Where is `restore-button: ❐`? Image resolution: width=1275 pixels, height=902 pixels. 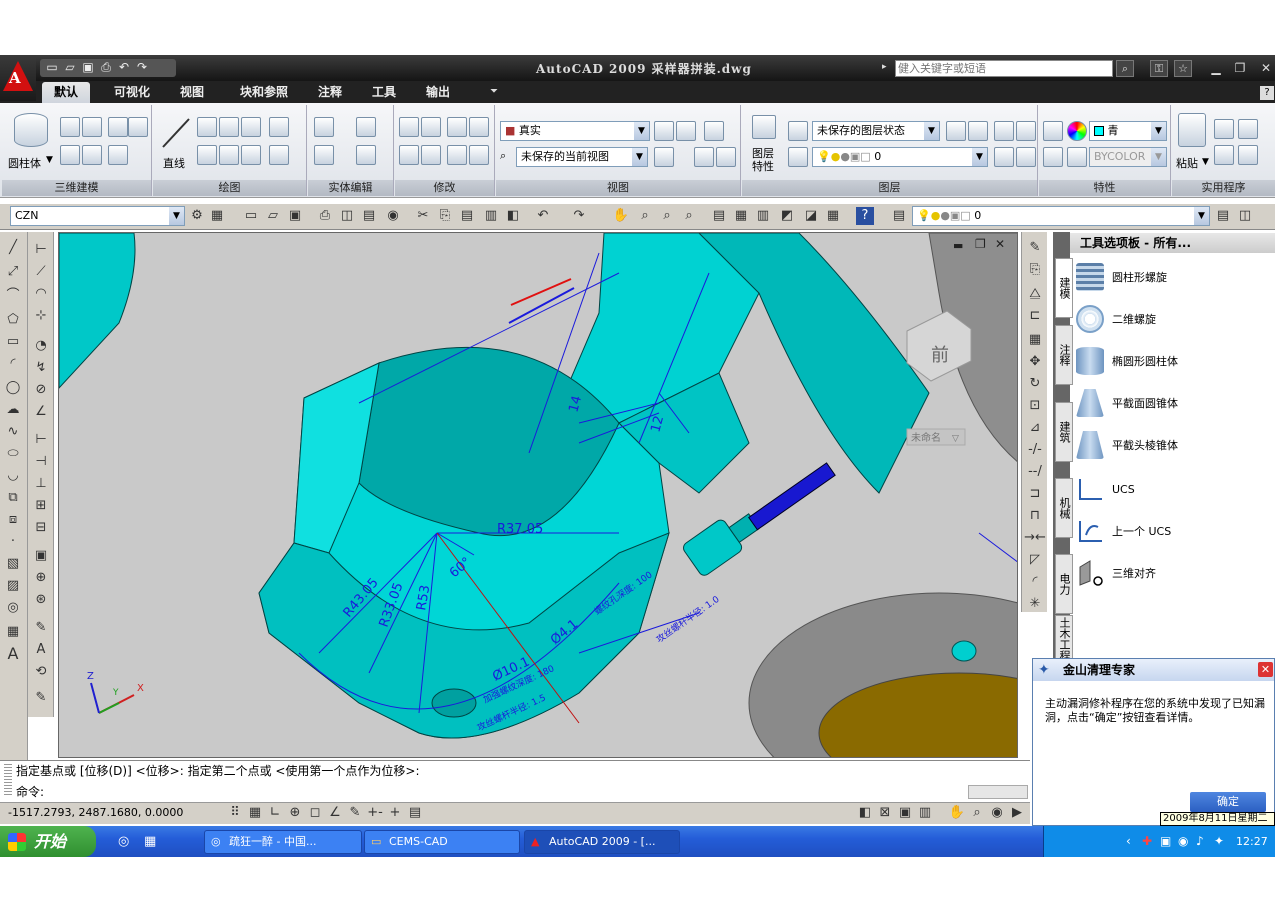 restore-button: ❐ is located at coordinates (1240, 68).